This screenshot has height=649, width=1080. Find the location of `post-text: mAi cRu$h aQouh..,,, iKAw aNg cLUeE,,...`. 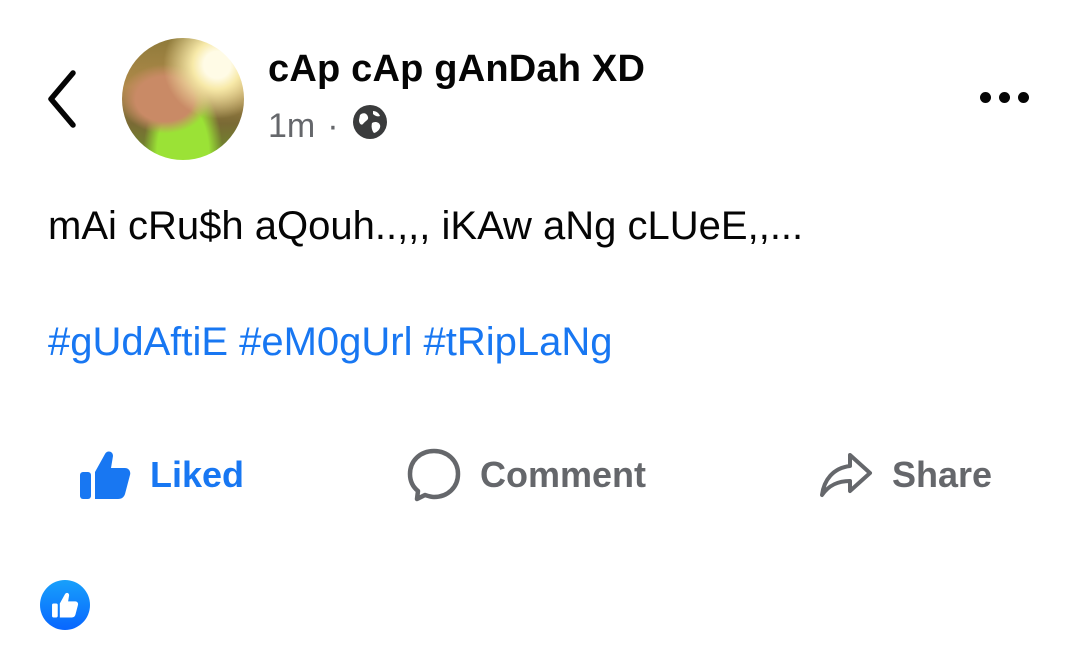

post-text: mAi cRu$h aQouh..,,, iKAw aNg cLUeE,,... is located at coordinates (426, 226).